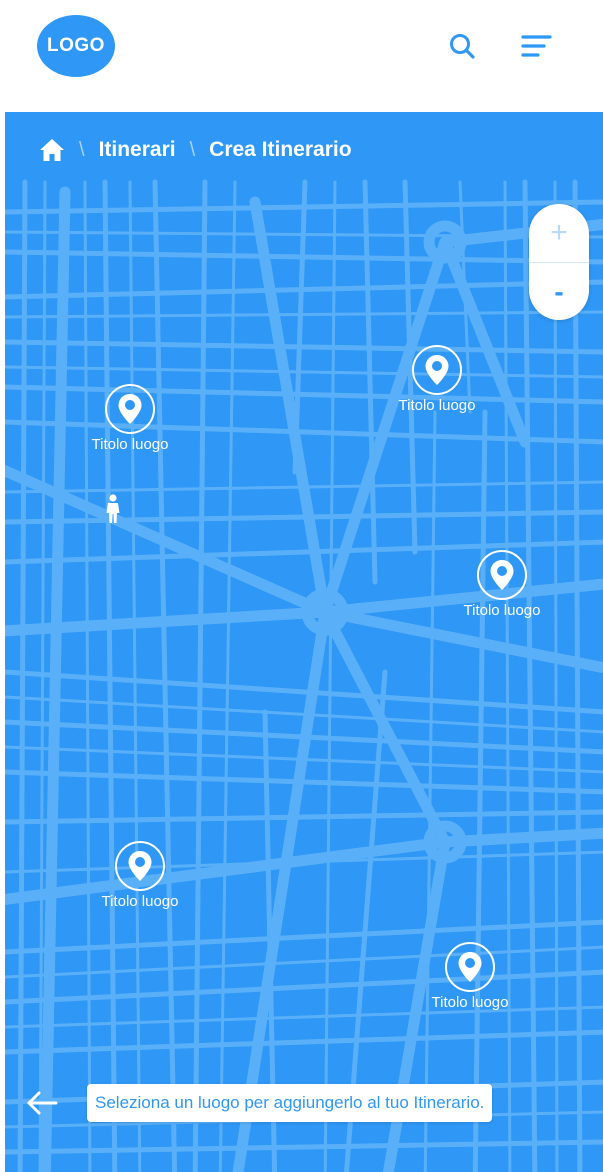  What do you see at coordinates (137, 150) in the screenshot?
I see `breadcrumb-itinerari: Itinerari` at bounding box center [137, 150].